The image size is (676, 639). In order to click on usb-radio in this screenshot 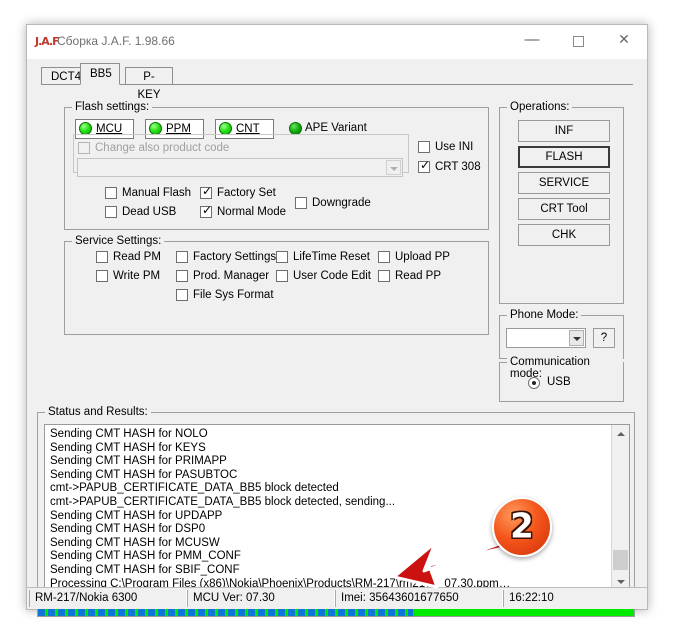, I will do `click(534, 383)`.